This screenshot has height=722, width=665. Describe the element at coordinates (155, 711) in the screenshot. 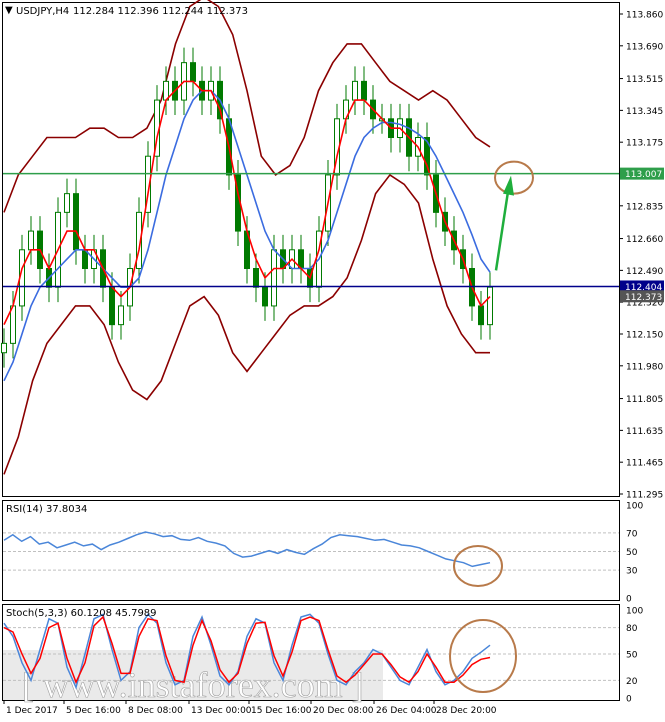

I see `time-tick-label: 8 Dec 08:00` at that location.